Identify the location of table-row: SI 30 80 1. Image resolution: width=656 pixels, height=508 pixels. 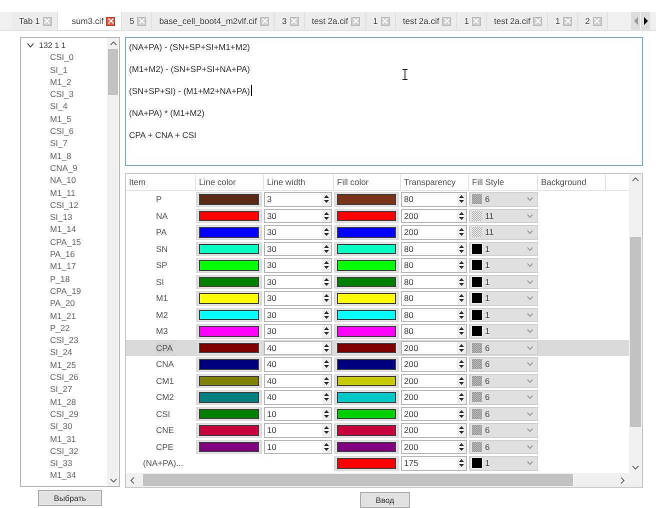
(377, 282).